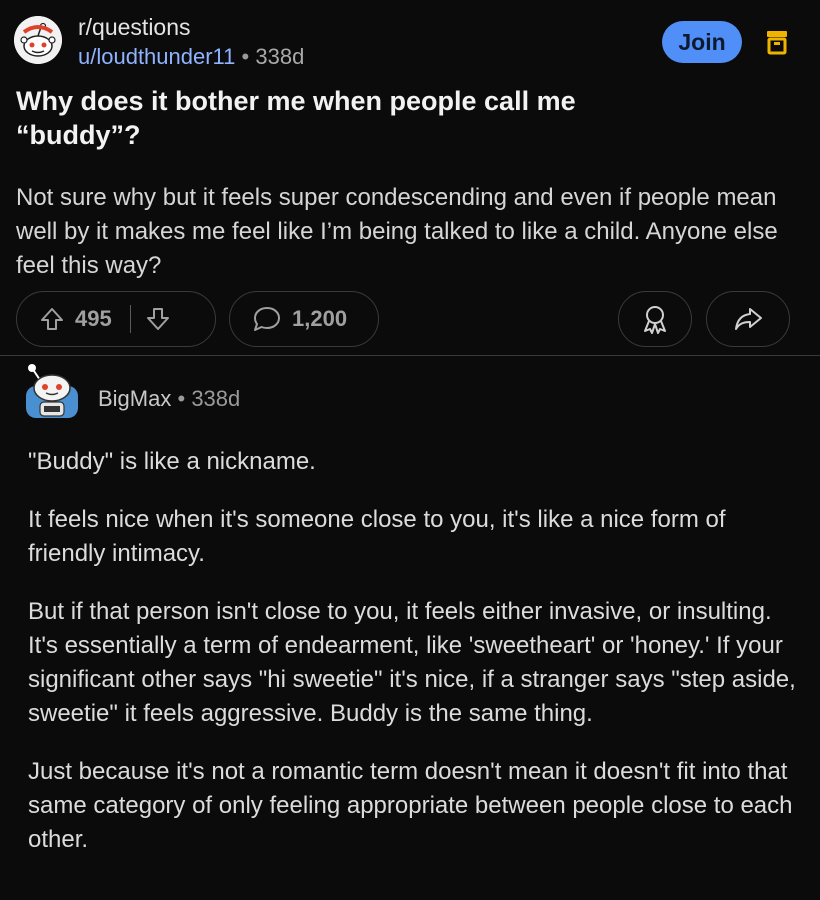 The image size is (820, 900). Describe the element at coordinates (158, 319) in the screenshot. I see `arrow-down-icon` at that location.